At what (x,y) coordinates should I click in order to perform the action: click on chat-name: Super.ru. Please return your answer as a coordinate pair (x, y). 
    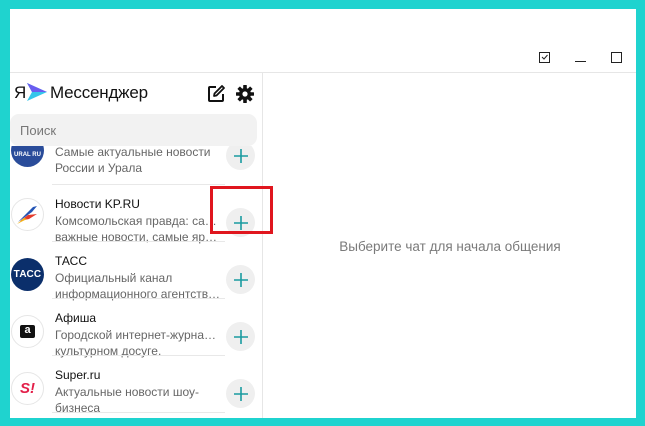
    Looking at the image, I should click on (78, 375).